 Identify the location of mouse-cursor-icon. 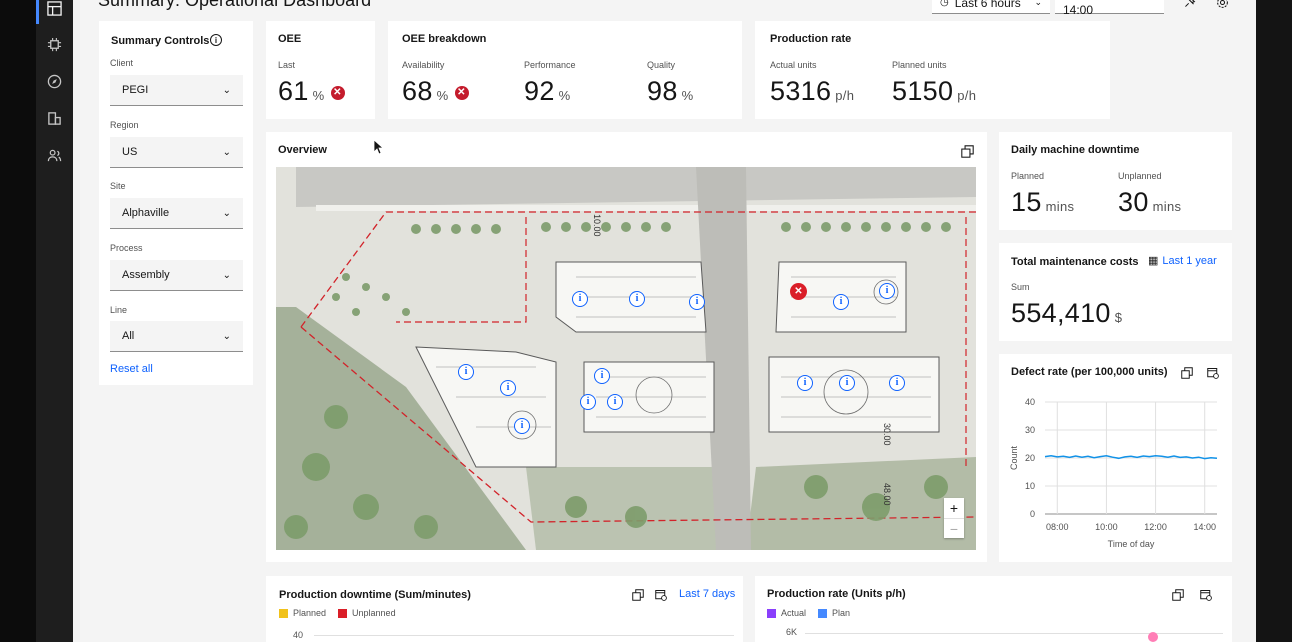
(378, 147).